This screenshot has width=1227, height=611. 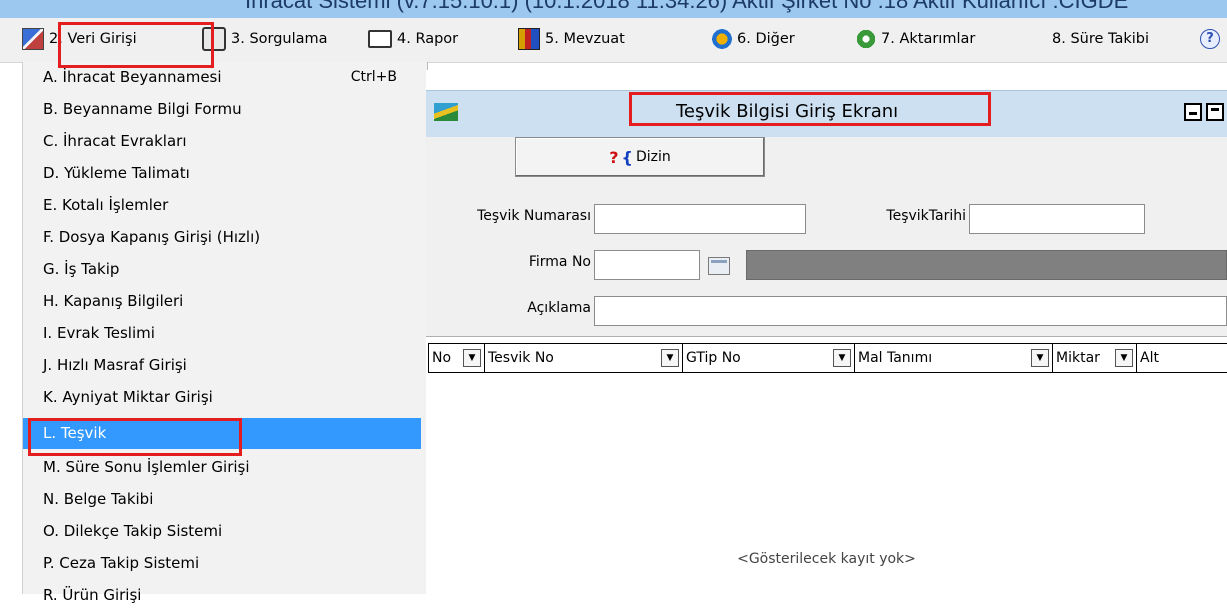 I want to click on menu-sorgulama: 3. Sorgulama, so click(x=265, y=39).